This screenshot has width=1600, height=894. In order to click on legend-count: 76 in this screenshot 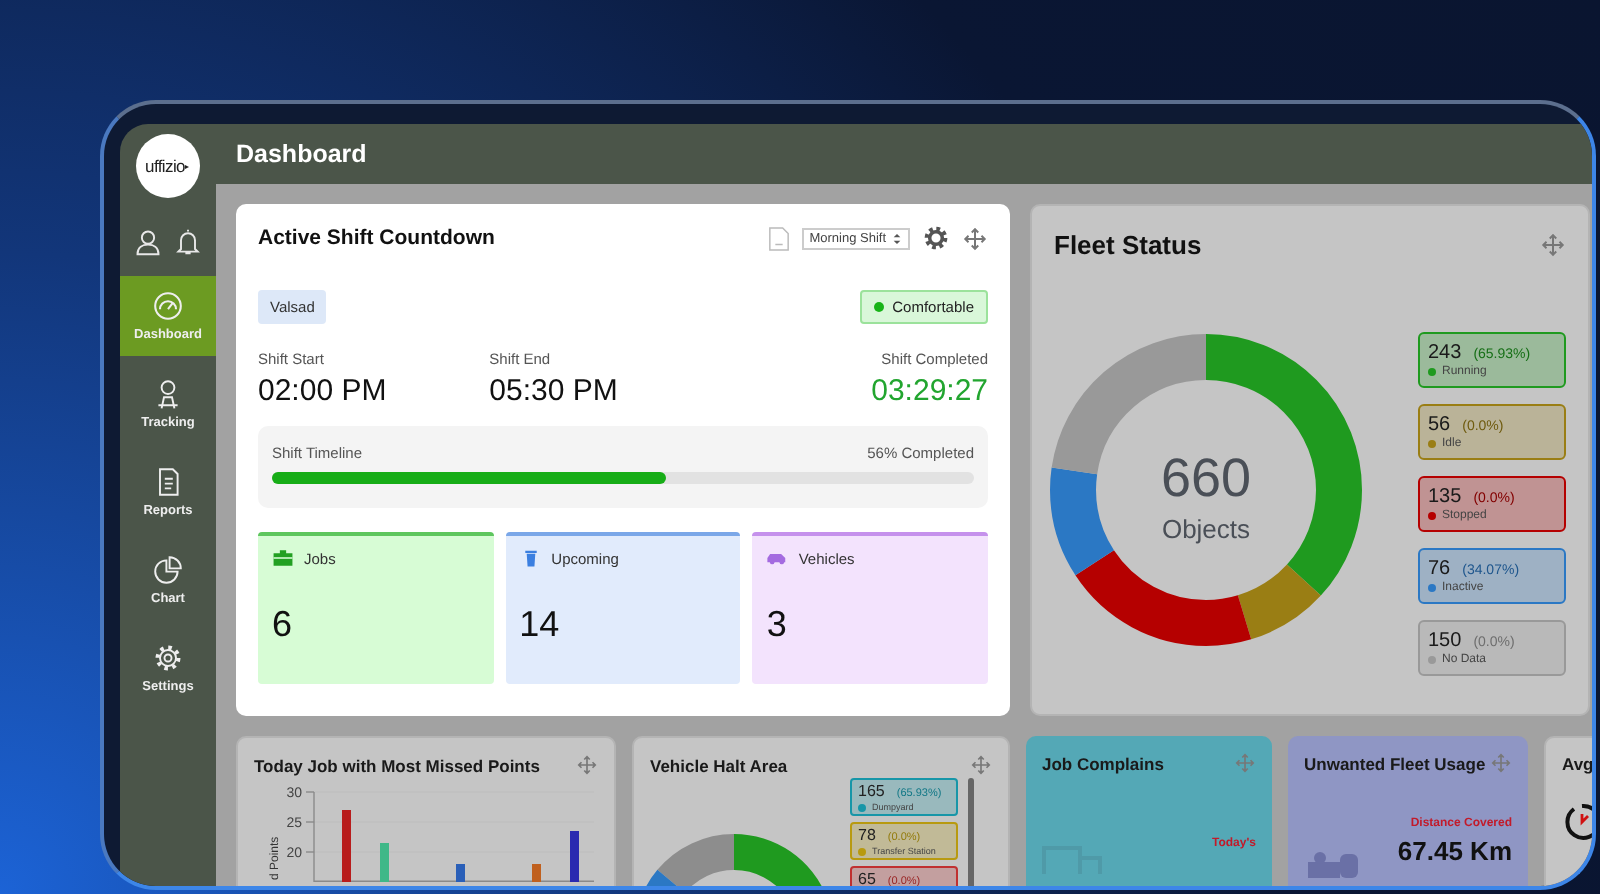, I will do `click(1439, 569)`.